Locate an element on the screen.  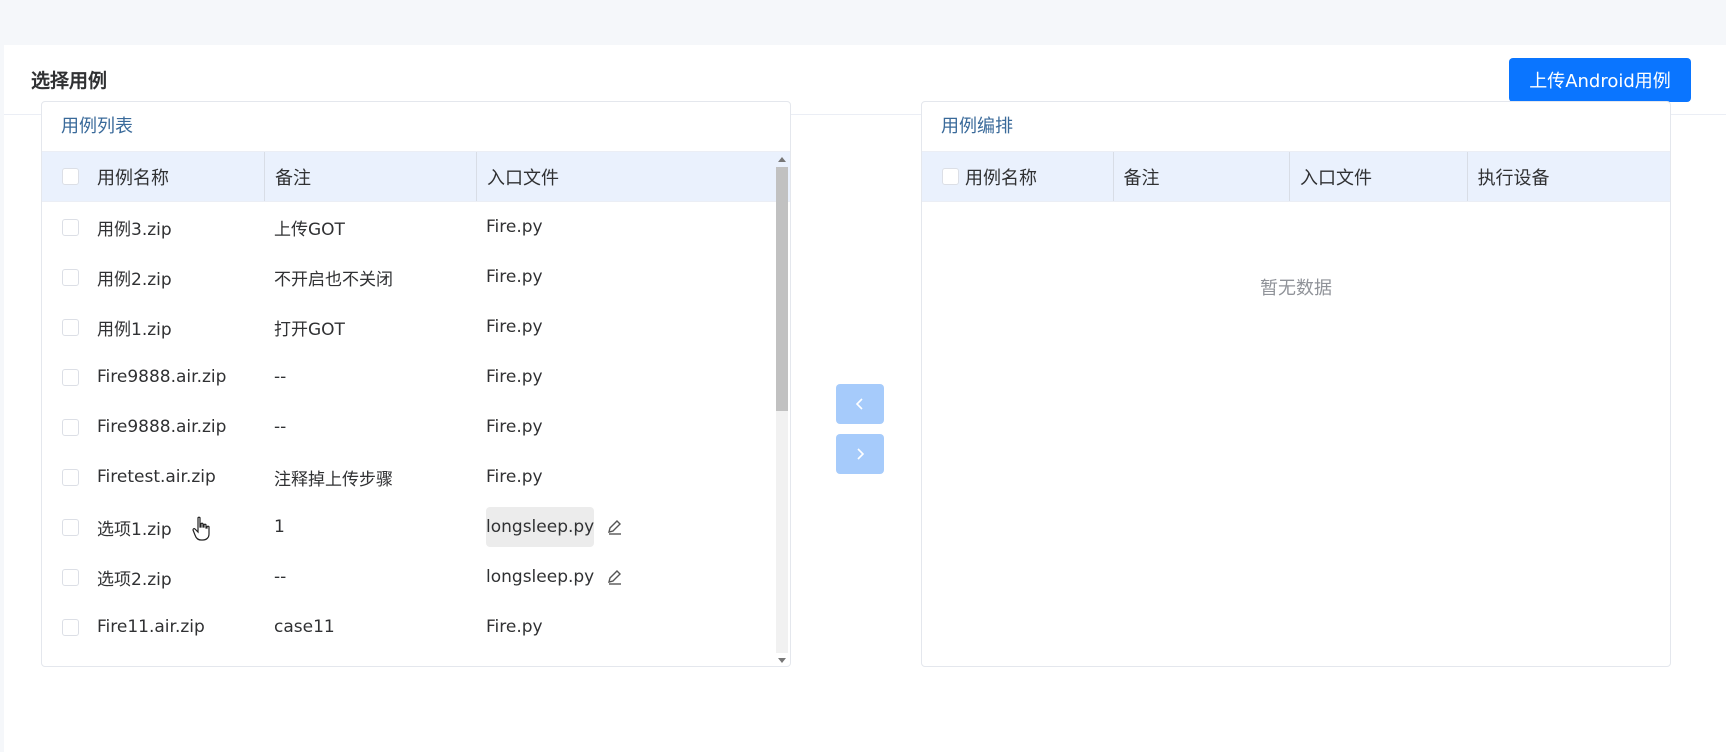
case-note-cell: 1 is located at coordinates (370, 527).